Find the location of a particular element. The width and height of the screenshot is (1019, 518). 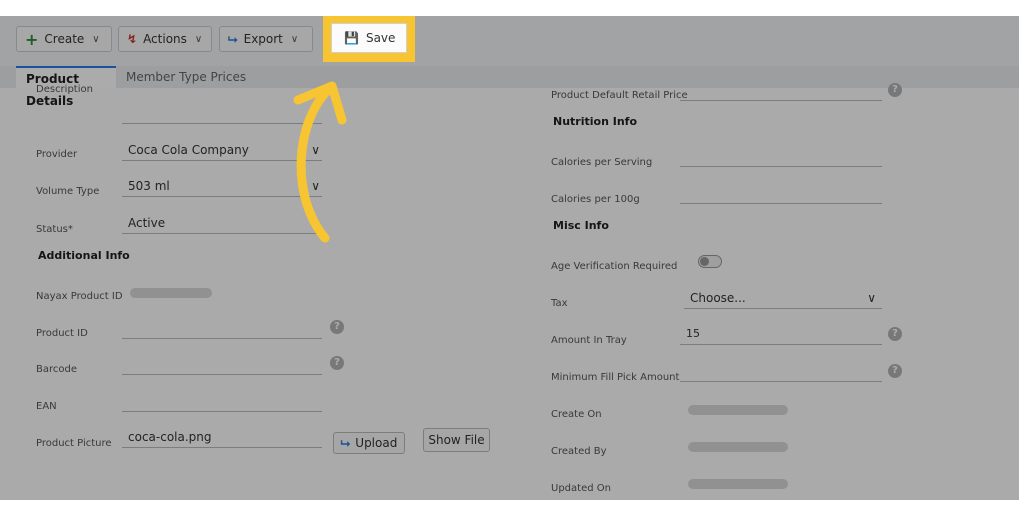

updated-on-value-blurred is located at coordinates (738, 484).